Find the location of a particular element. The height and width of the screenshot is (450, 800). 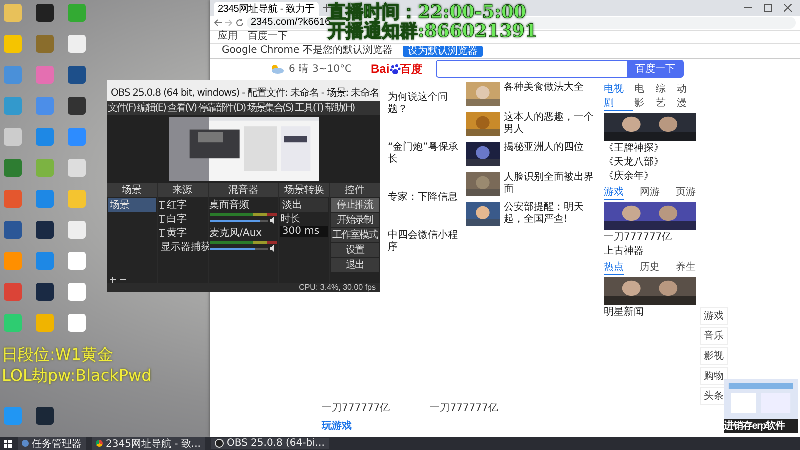

list-link: 《庆余年》 is located at coordinates (650, 177).